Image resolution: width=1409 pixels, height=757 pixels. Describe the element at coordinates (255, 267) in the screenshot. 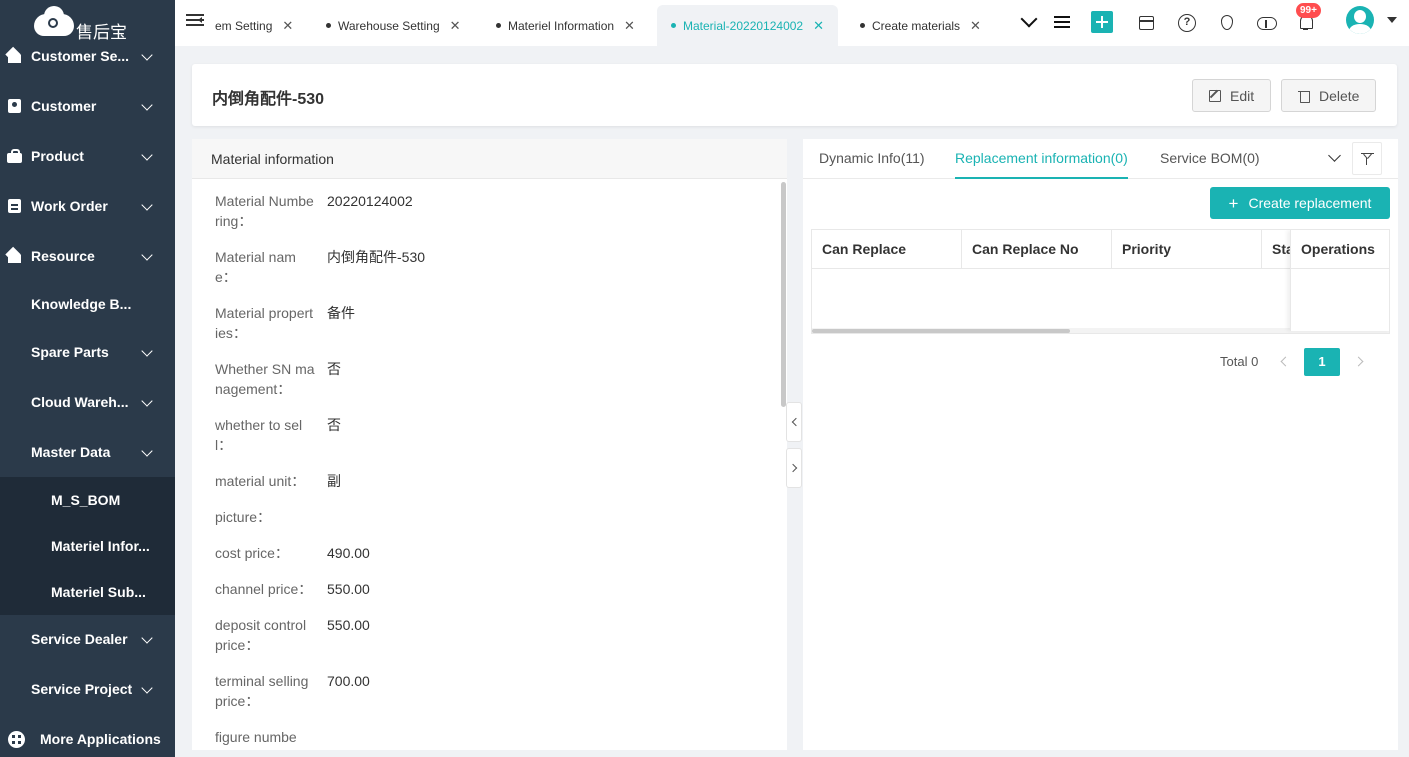

I see `field-label: Material name：` at that location.